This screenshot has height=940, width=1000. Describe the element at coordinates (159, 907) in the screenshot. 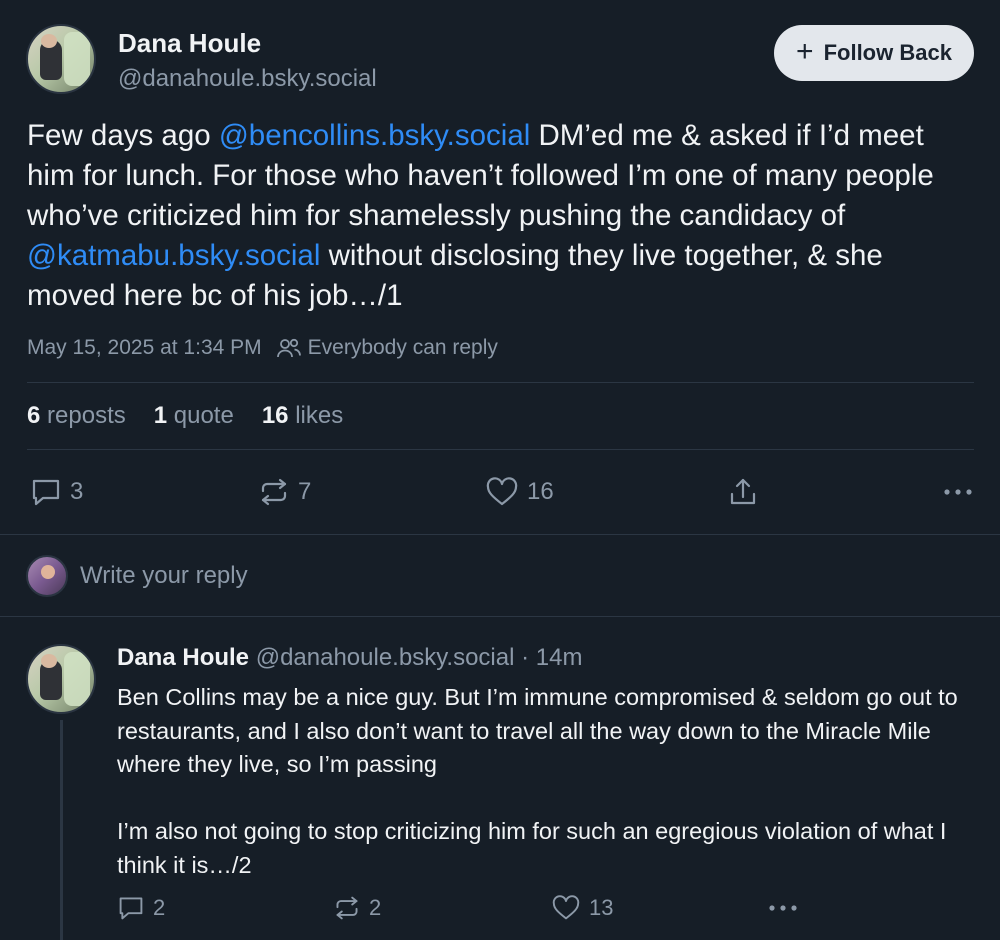

I see `reply-reply-count: 2` at that location.